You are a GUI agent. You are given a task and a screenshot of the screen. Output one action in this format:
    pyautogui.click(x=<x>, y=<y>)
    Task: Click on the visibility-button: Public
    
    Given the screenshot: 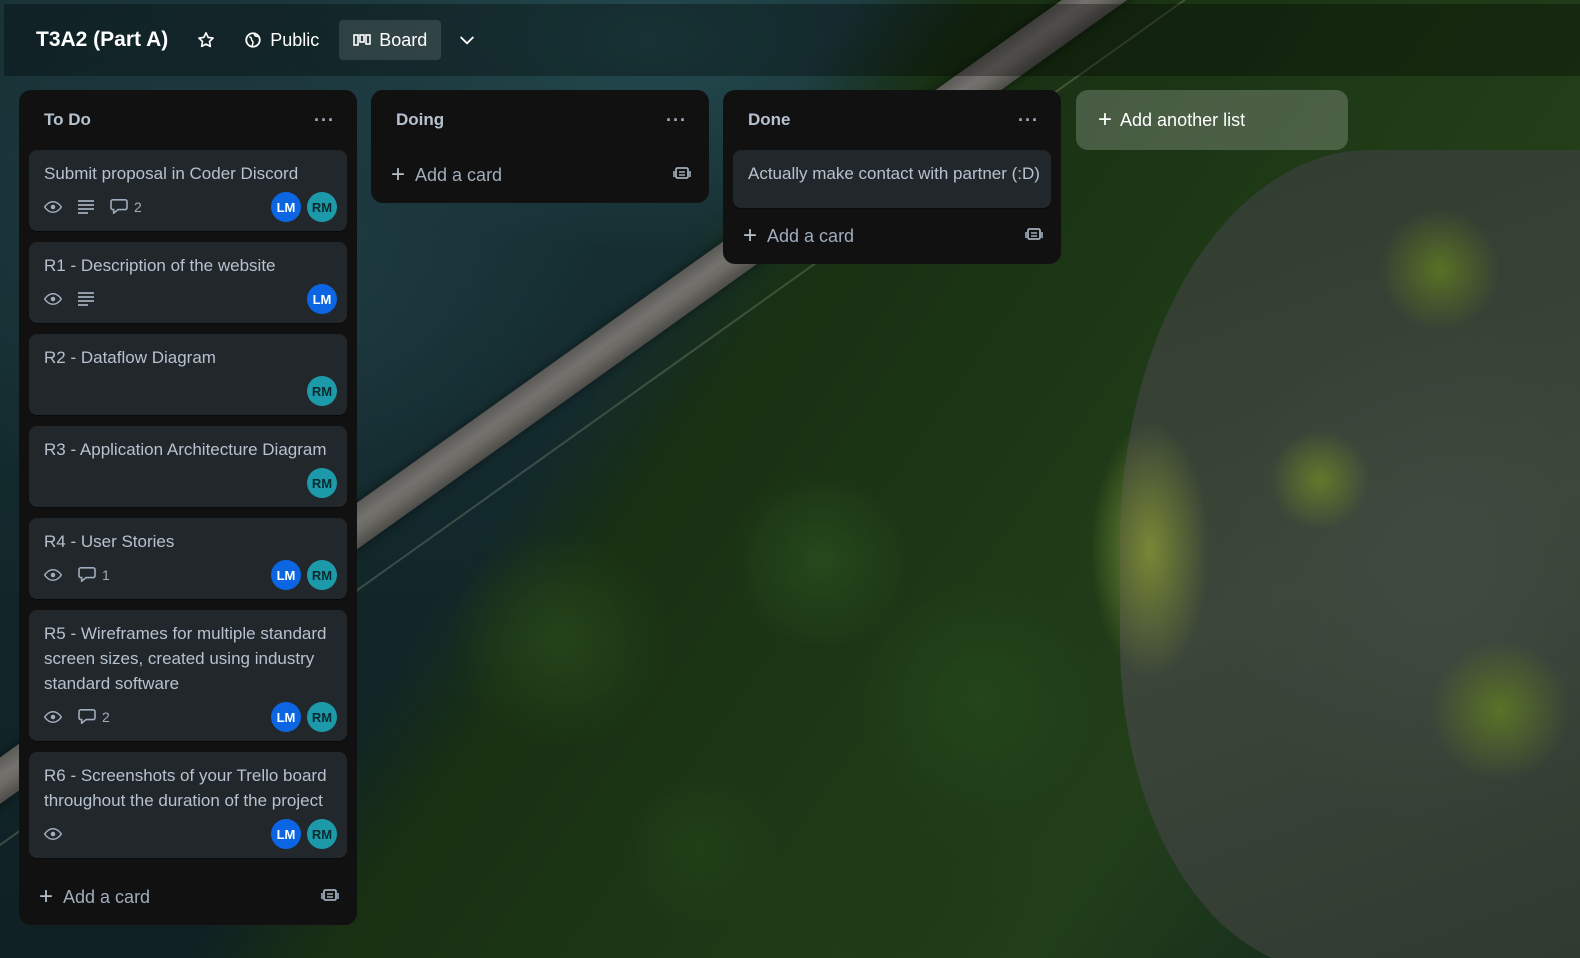 What is the action you would take?
    pyautogui.click(x=281, y=40)
    